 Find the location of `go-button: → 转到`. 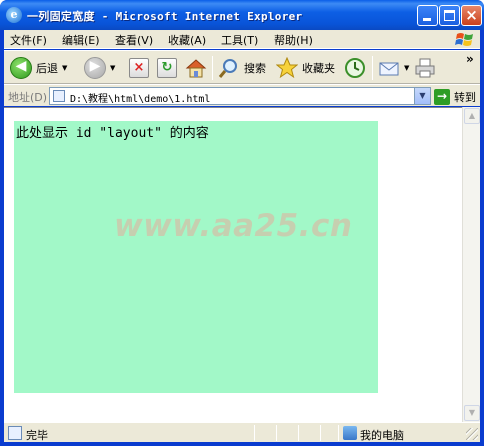

go-button: → 转到 is located at coordinates (455, 97).